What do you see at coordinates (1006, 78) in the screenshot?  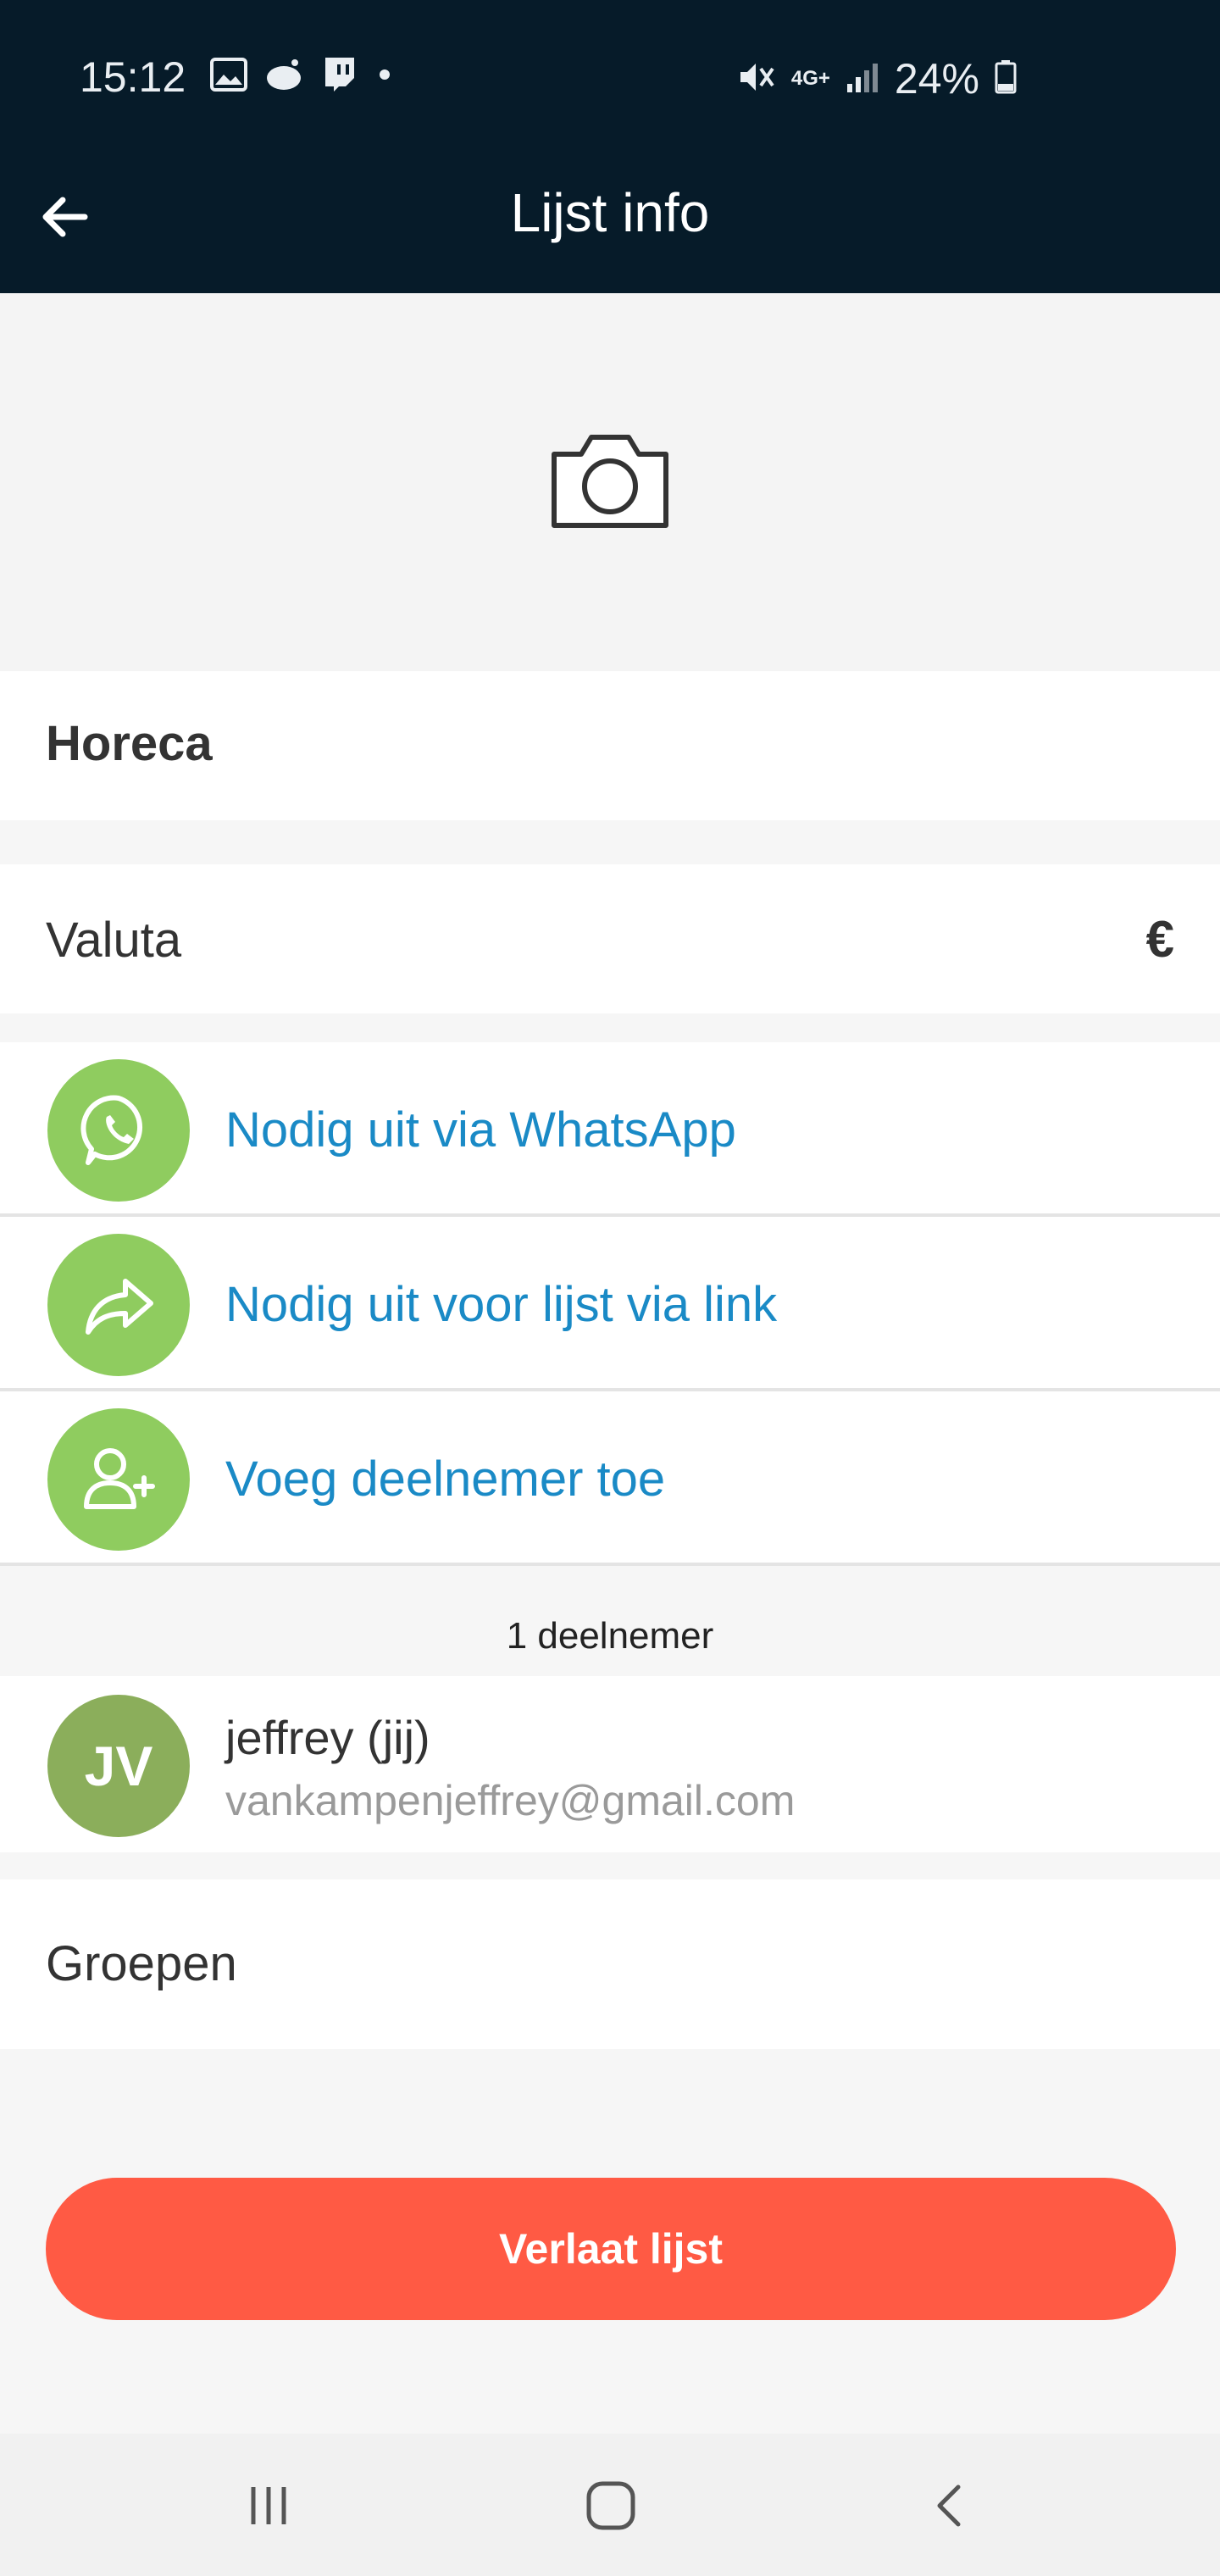 I see `battery-icon` at bounding box center [1006, 78].